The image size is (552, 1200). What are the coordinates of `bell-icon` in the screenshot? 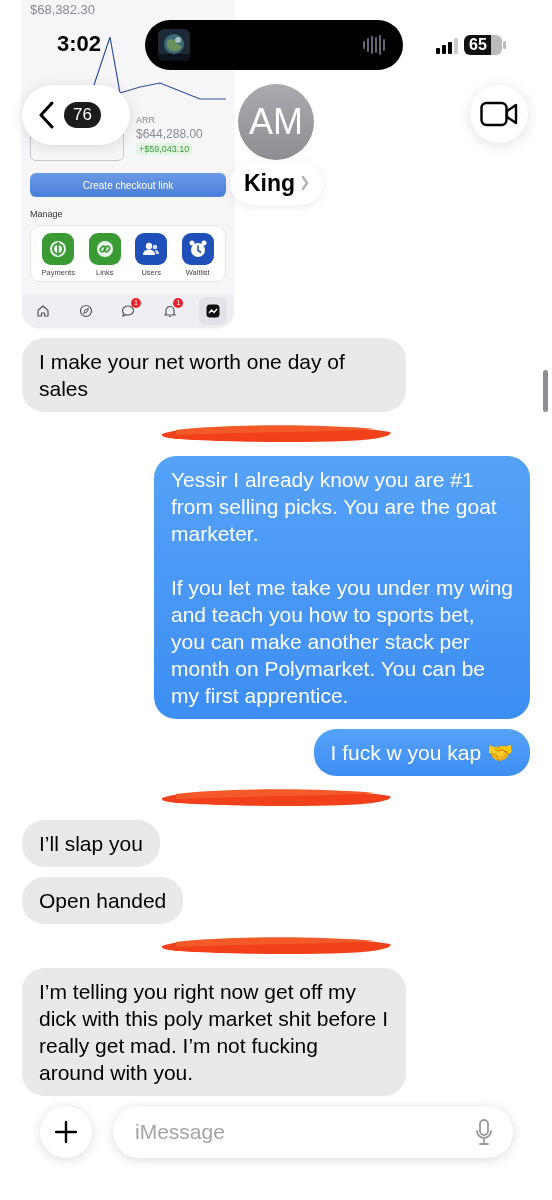 It's located at (170, 311).